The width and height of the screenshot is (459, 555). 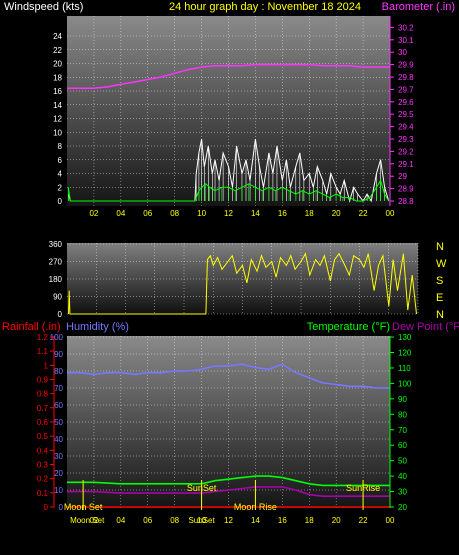 What do you see at coordinates (43, 351) in the screenshot?
I see `rainfall-tick-label: 1.1` at bounding box center [43, 351].